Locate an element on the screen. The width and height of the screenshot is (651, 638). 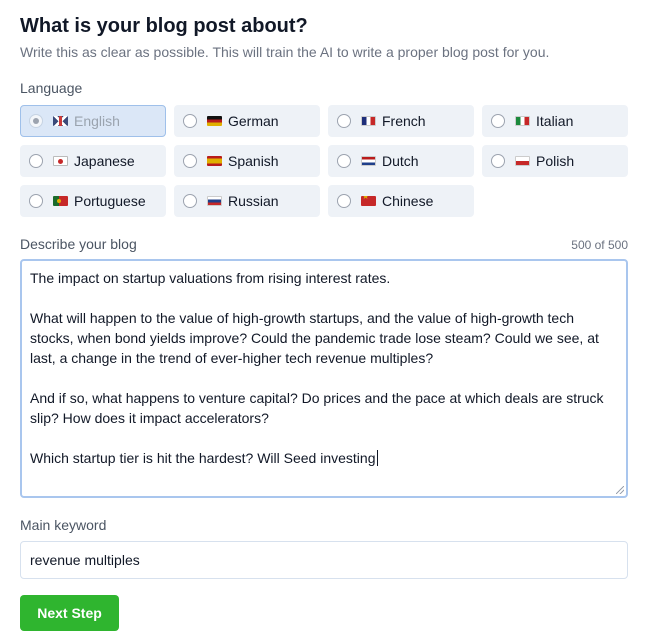
description-header: Describe your blog 500 of 500 is located at coordinates (324, 244).